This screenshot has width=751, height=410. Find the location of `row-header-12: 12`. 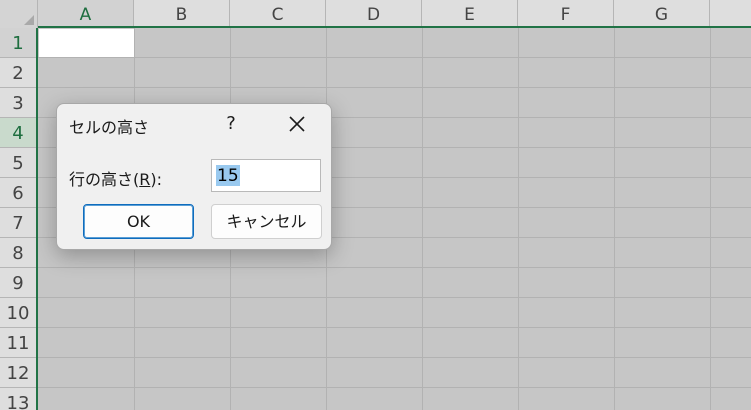

row-header-12: 12 is located at coordinates (18, 373).